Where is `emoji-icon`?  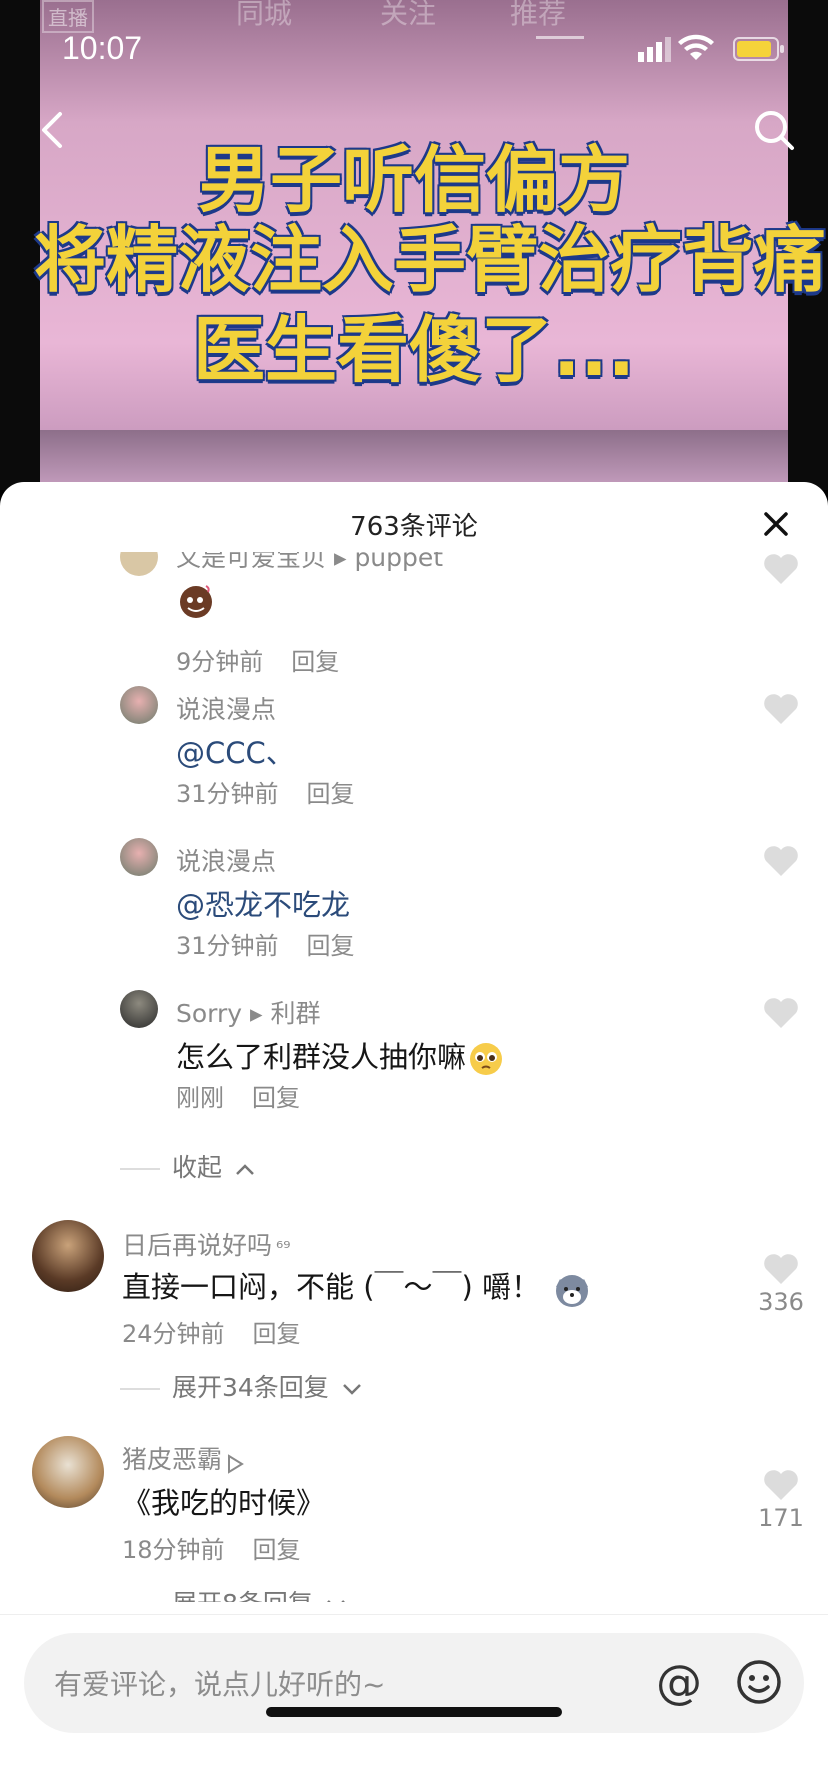
emoji-icon is located at coordinates (759, 1682).